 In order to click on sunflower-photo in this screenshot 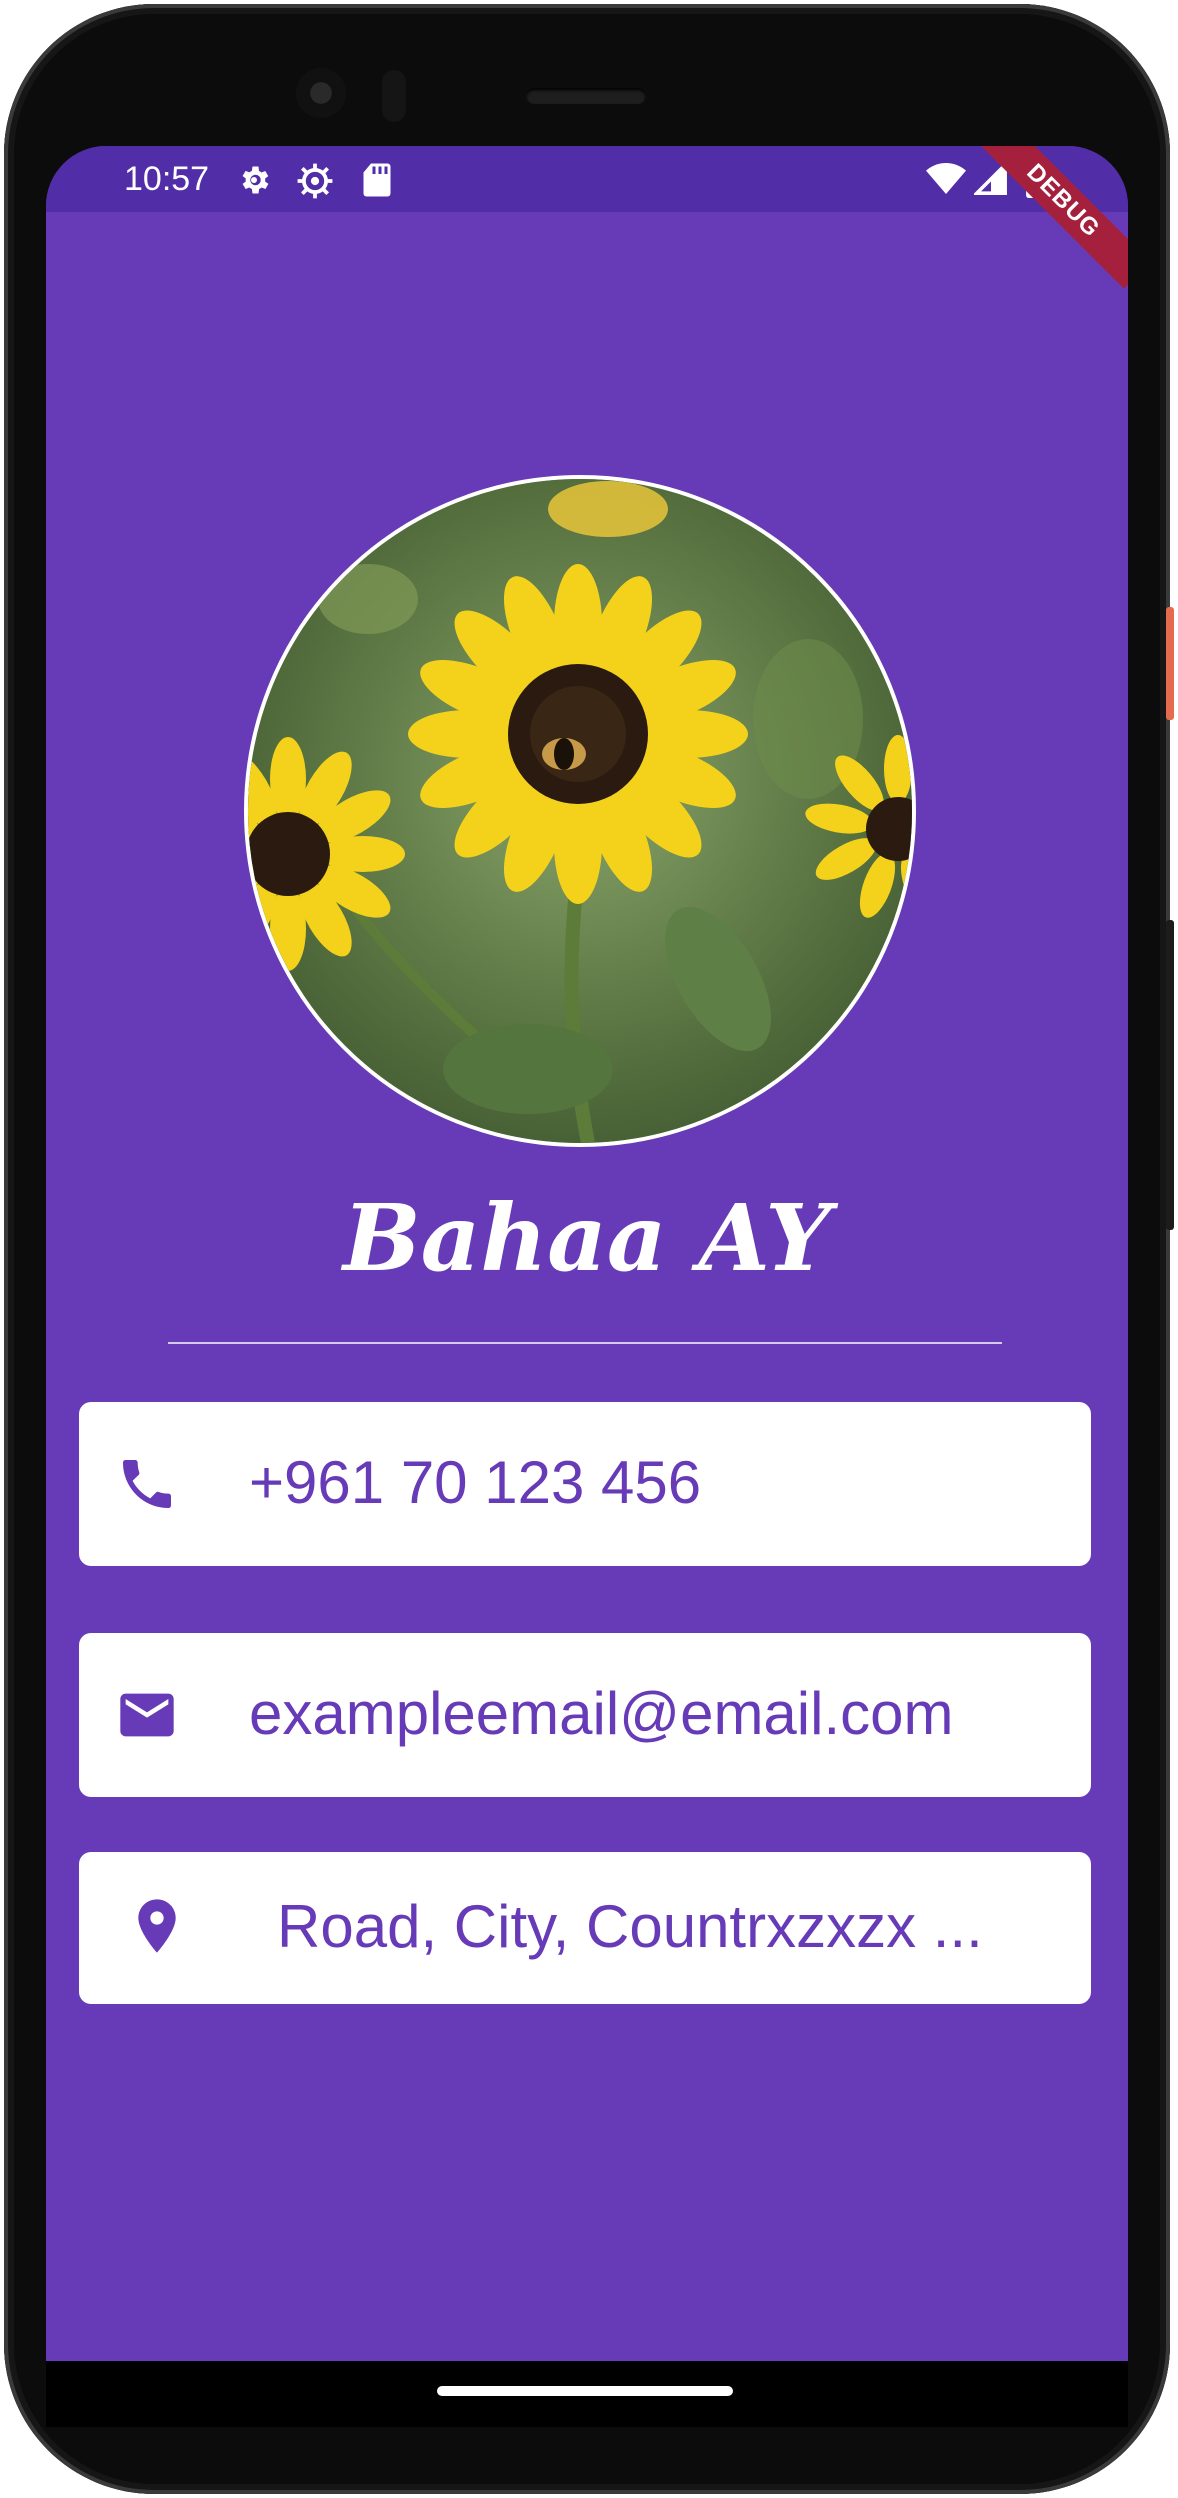, I will do `click(580, 811)`.